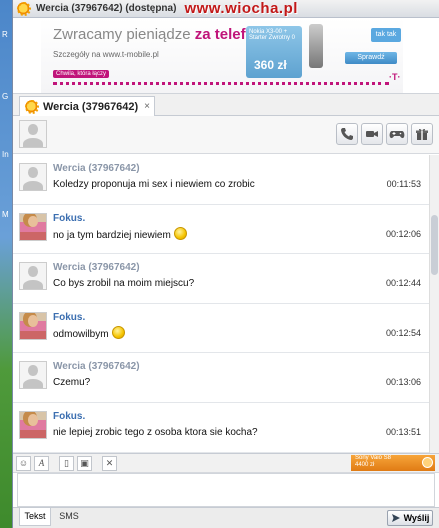 The width and height of the screenshot is (439, 528). I want to click on ad-slogan: Zwracamy pieniądze za telefon., so click(160, 34).